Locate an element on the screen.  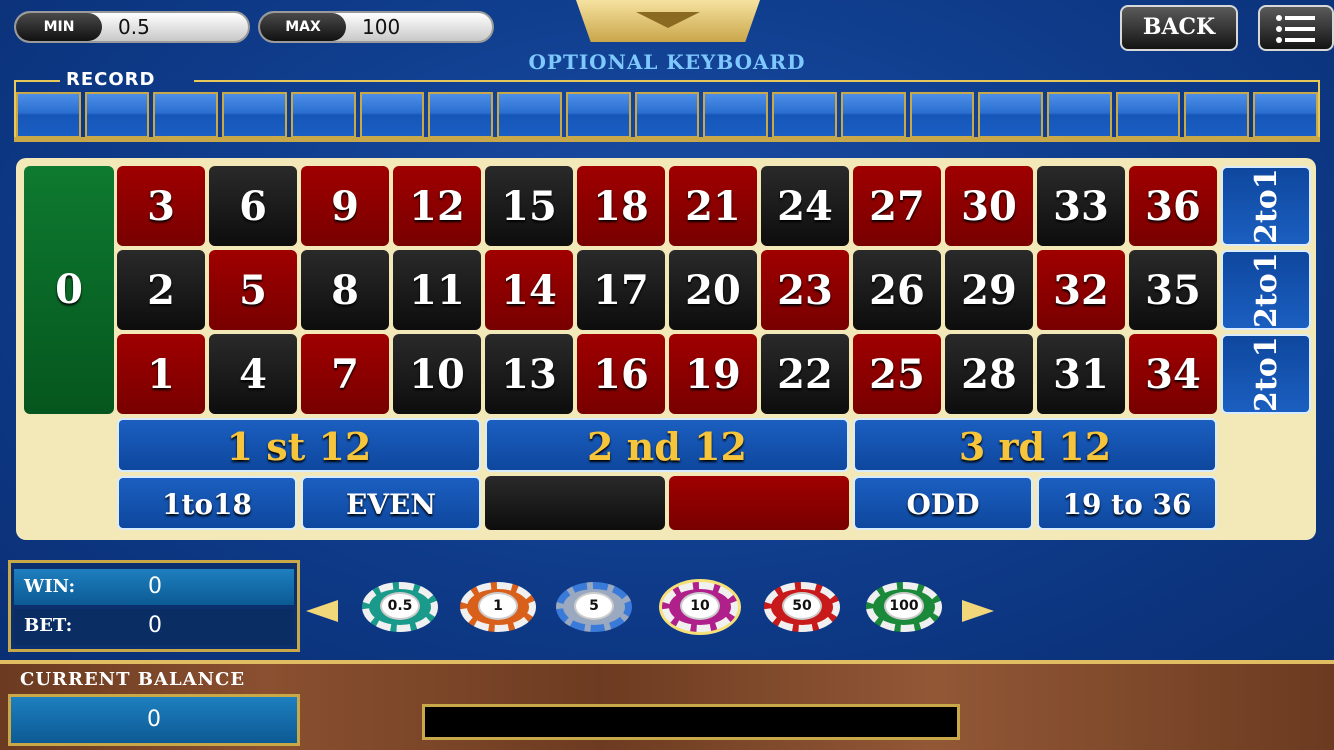
number-29: 29 is located at coordinates (989, 290).